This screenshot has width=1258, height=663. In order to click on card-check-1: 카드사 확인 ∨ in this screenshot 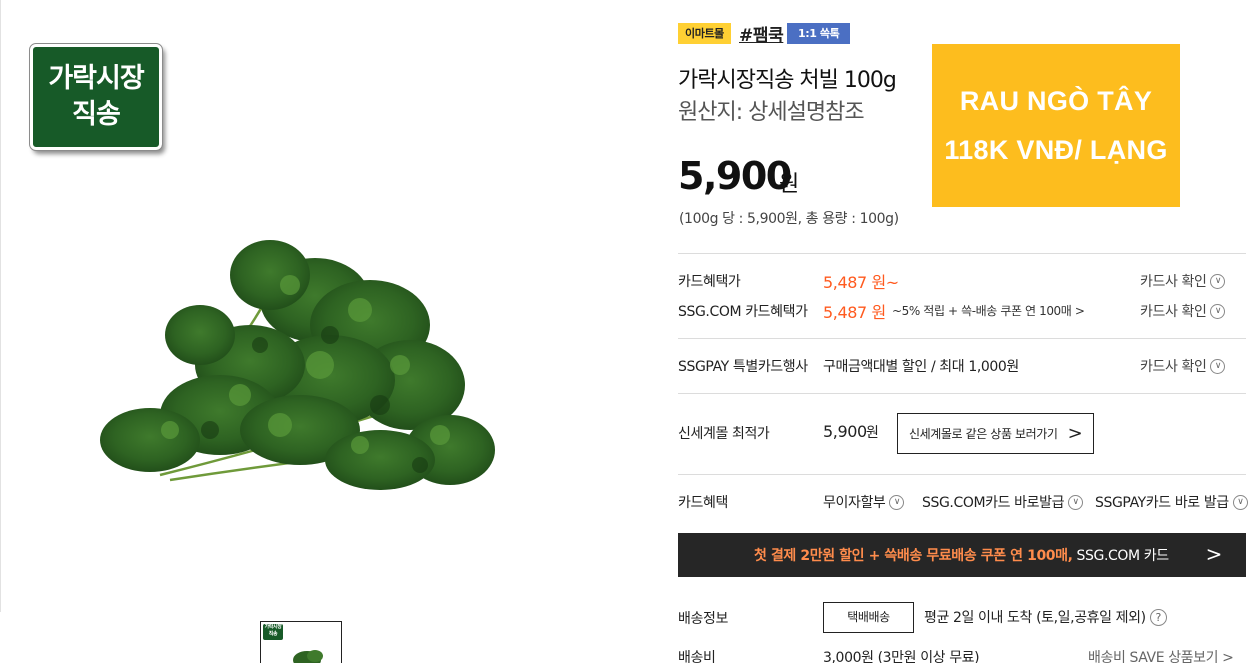, I will do `click(1183, 281)`.